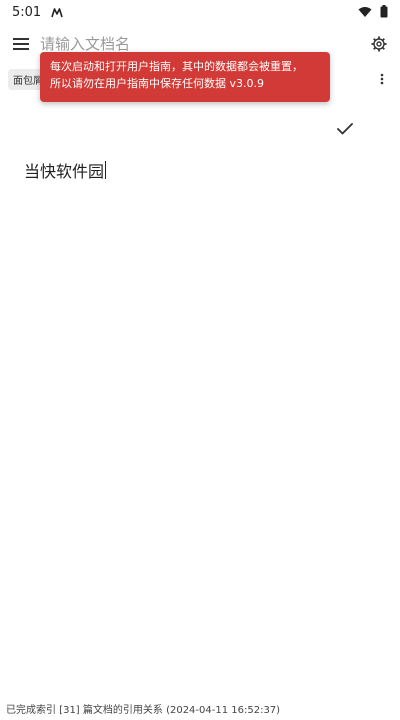  Describe the element at coordinates (373, 12) in the screenshot. I see `status-right` at that location.